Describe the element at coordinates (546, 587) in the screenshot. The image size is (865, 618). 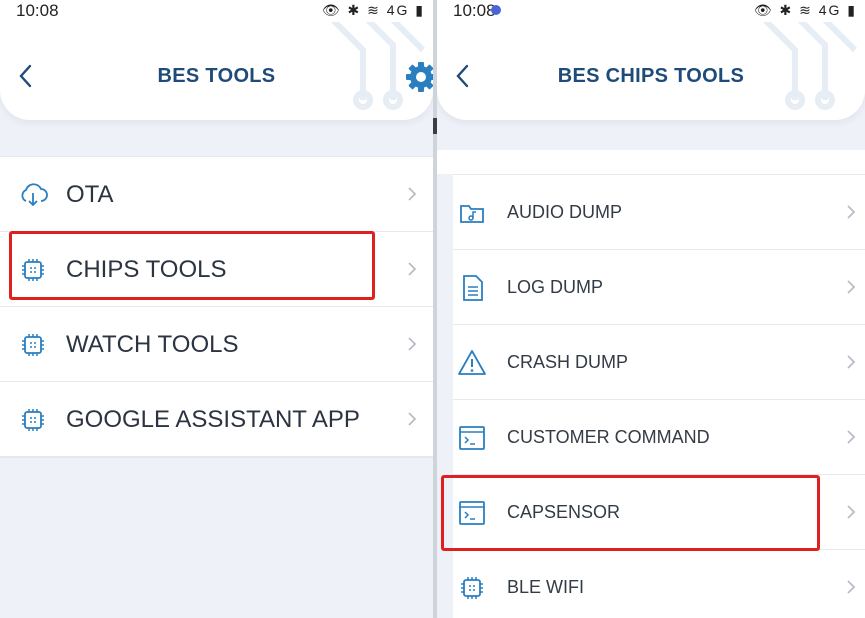
I see `list-item-label: BLE WIFI` at that location.